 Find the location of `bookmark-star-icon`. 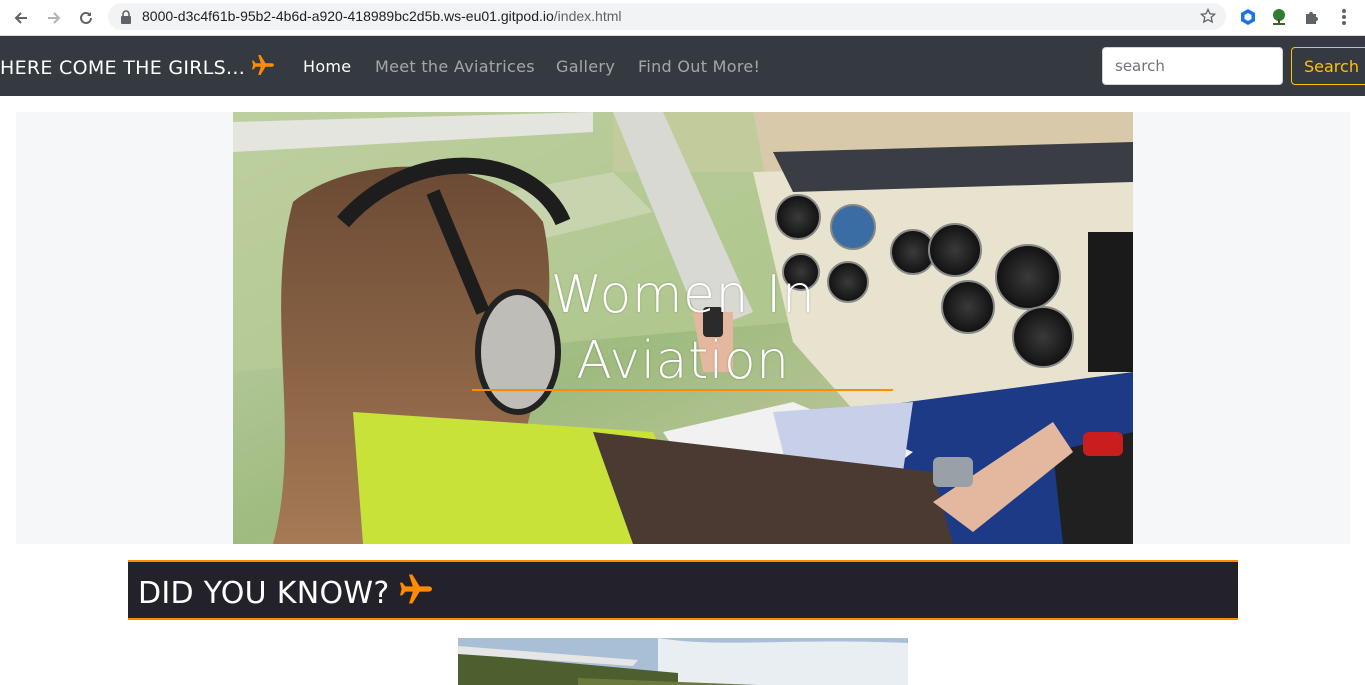

bookmark-star-icon is located at coordinates (1208, 17).